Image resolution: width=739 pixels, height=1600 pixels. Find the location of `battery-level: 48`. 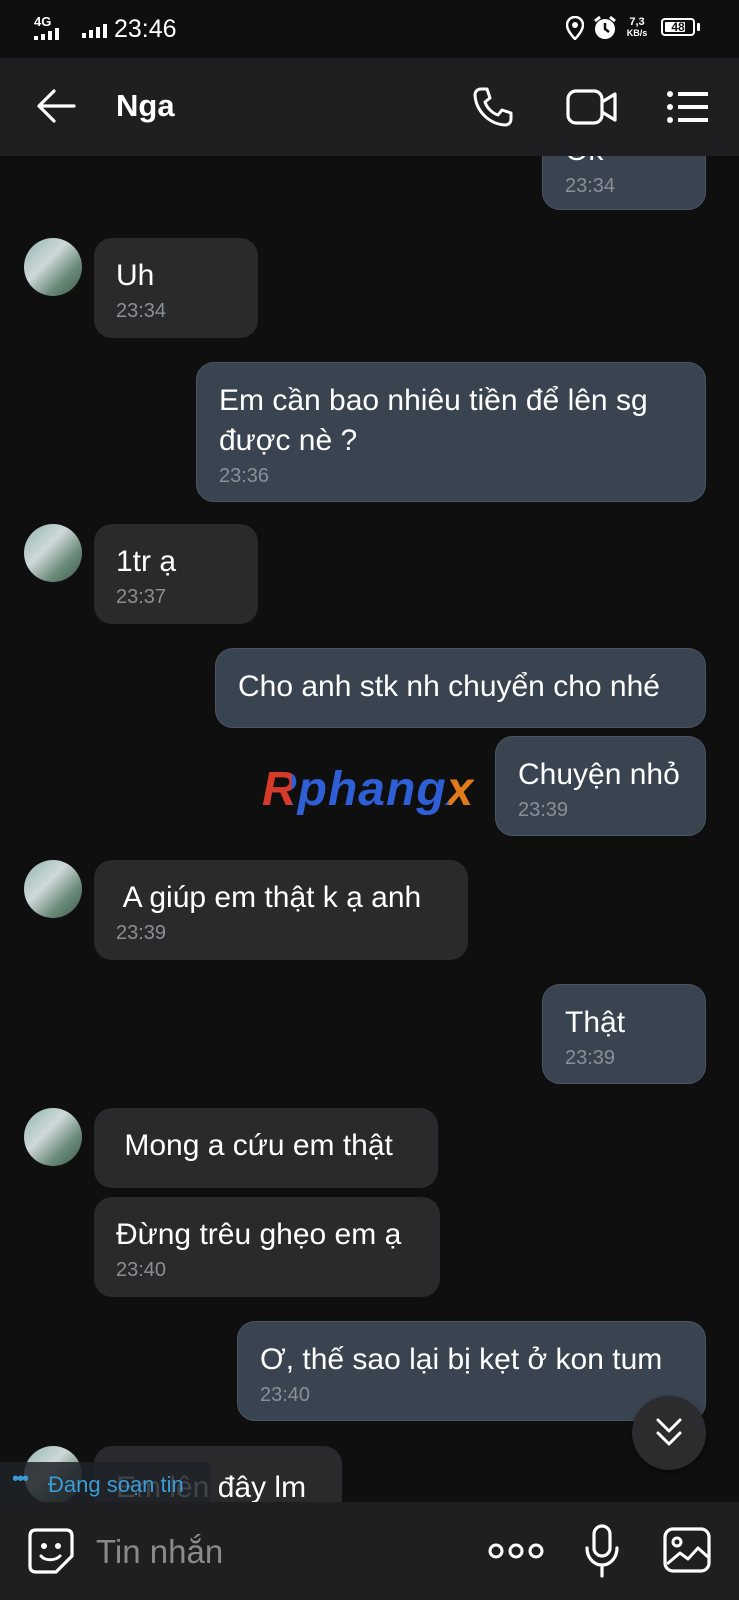

battery-level: 48 is located at coordinates (678, 27).